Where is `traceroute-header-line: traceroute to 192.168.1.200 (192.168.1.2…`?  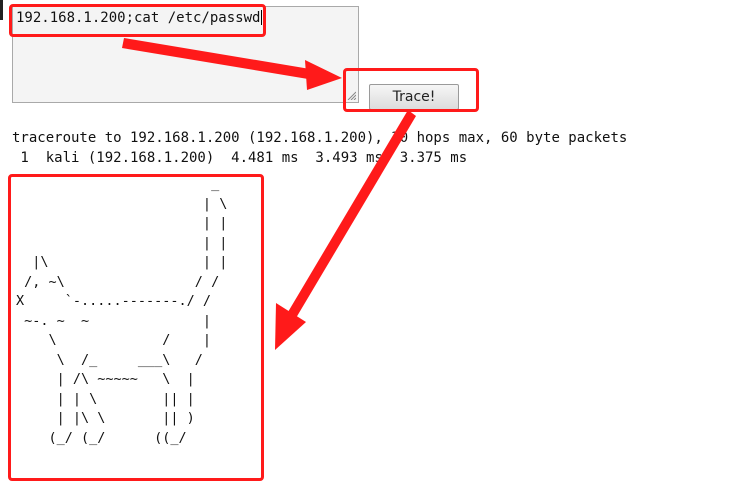 traceroute-header-line: traceroute to 192.168.1.200 (192.168.1.2… is located at coordinates (320, 138).